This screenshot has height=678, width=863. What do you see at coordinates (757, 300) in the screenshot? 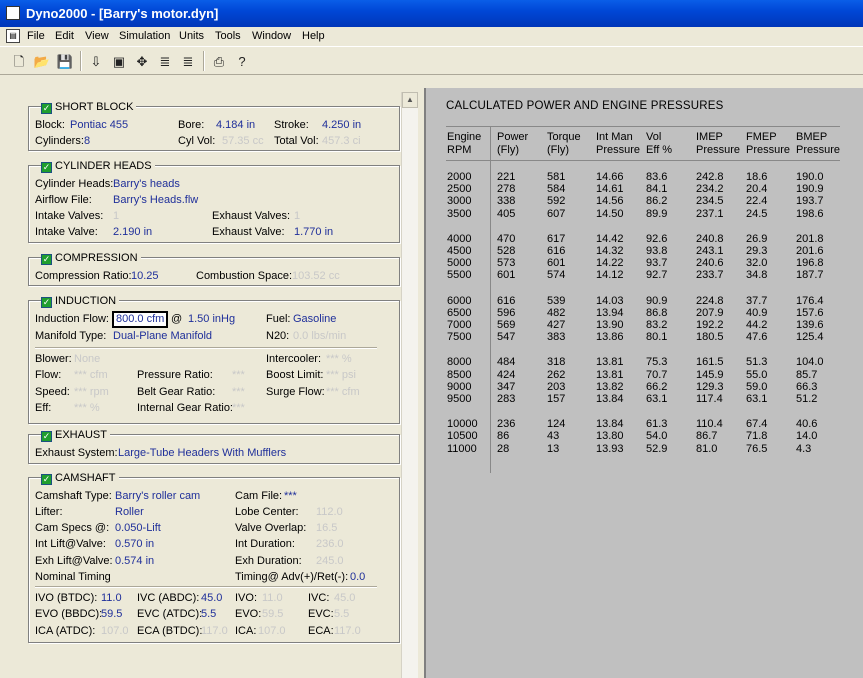
I see `table-cell-fmep: 37.7` at bounding box center [757, 300].